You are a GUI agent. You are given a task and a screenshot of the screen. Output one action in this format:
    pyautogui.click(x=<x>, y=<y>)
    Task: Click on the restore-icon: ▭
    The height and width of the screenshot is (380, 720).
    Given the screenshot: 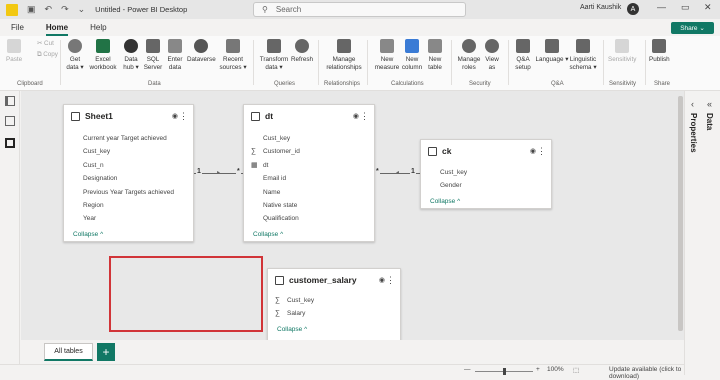 What is the action you would take?
    pyautogui.click(x=685, y=7)
    